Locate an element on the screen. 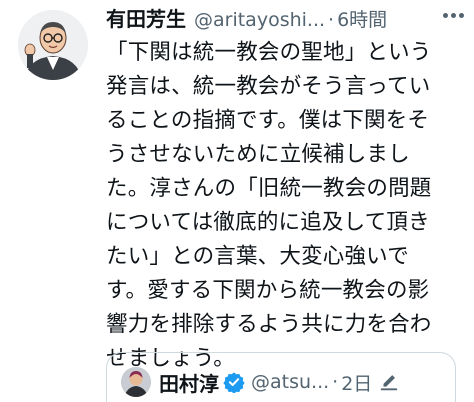 The image size is (474, 402). tweet-text-line: た。淳さんの「旧統一教会の問題 is located at coordinates (269, 188).